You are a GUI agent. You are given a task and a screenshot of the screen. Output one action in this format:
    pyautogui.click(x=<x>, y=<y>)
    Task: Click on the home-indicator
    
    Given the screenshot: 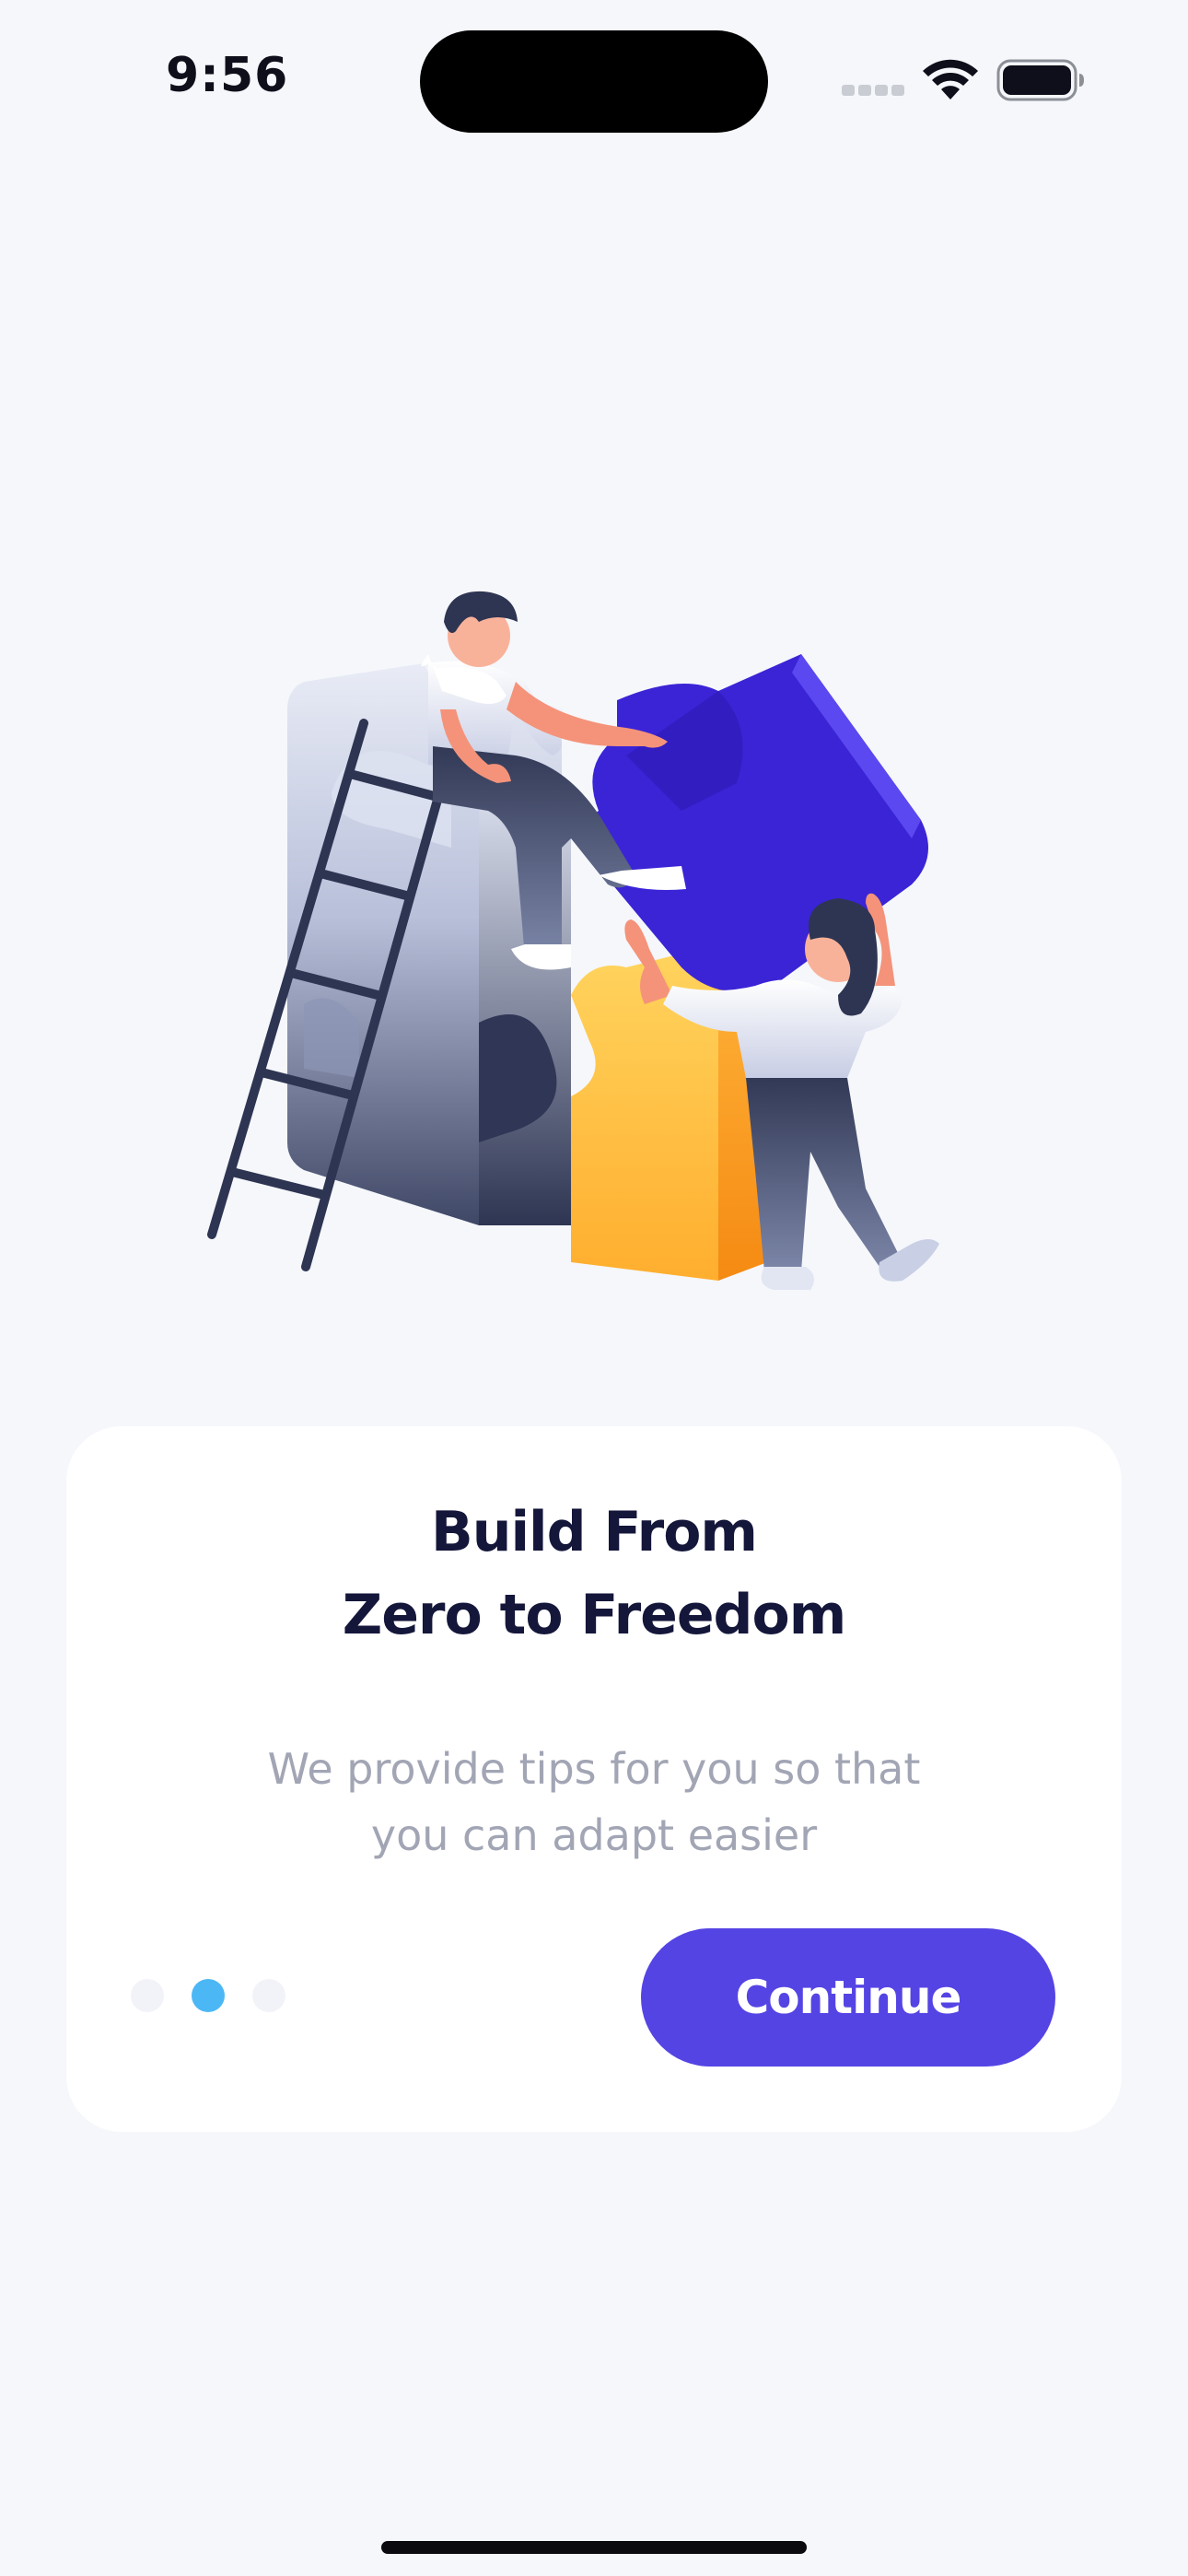 What is the action you would take?
    pyautogui.click(x=594, y=2547)
    